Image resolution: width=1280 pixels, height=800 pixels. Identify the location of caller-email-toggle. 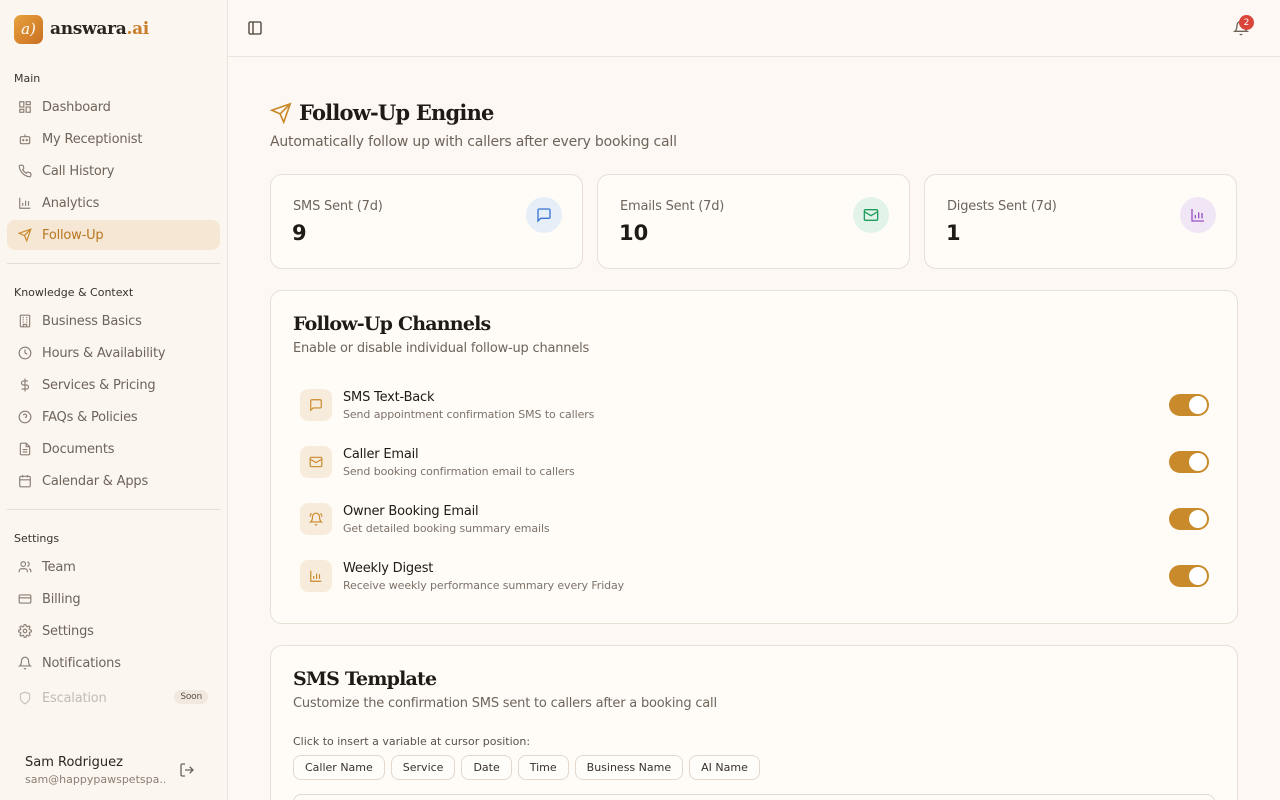
(1189, 462).